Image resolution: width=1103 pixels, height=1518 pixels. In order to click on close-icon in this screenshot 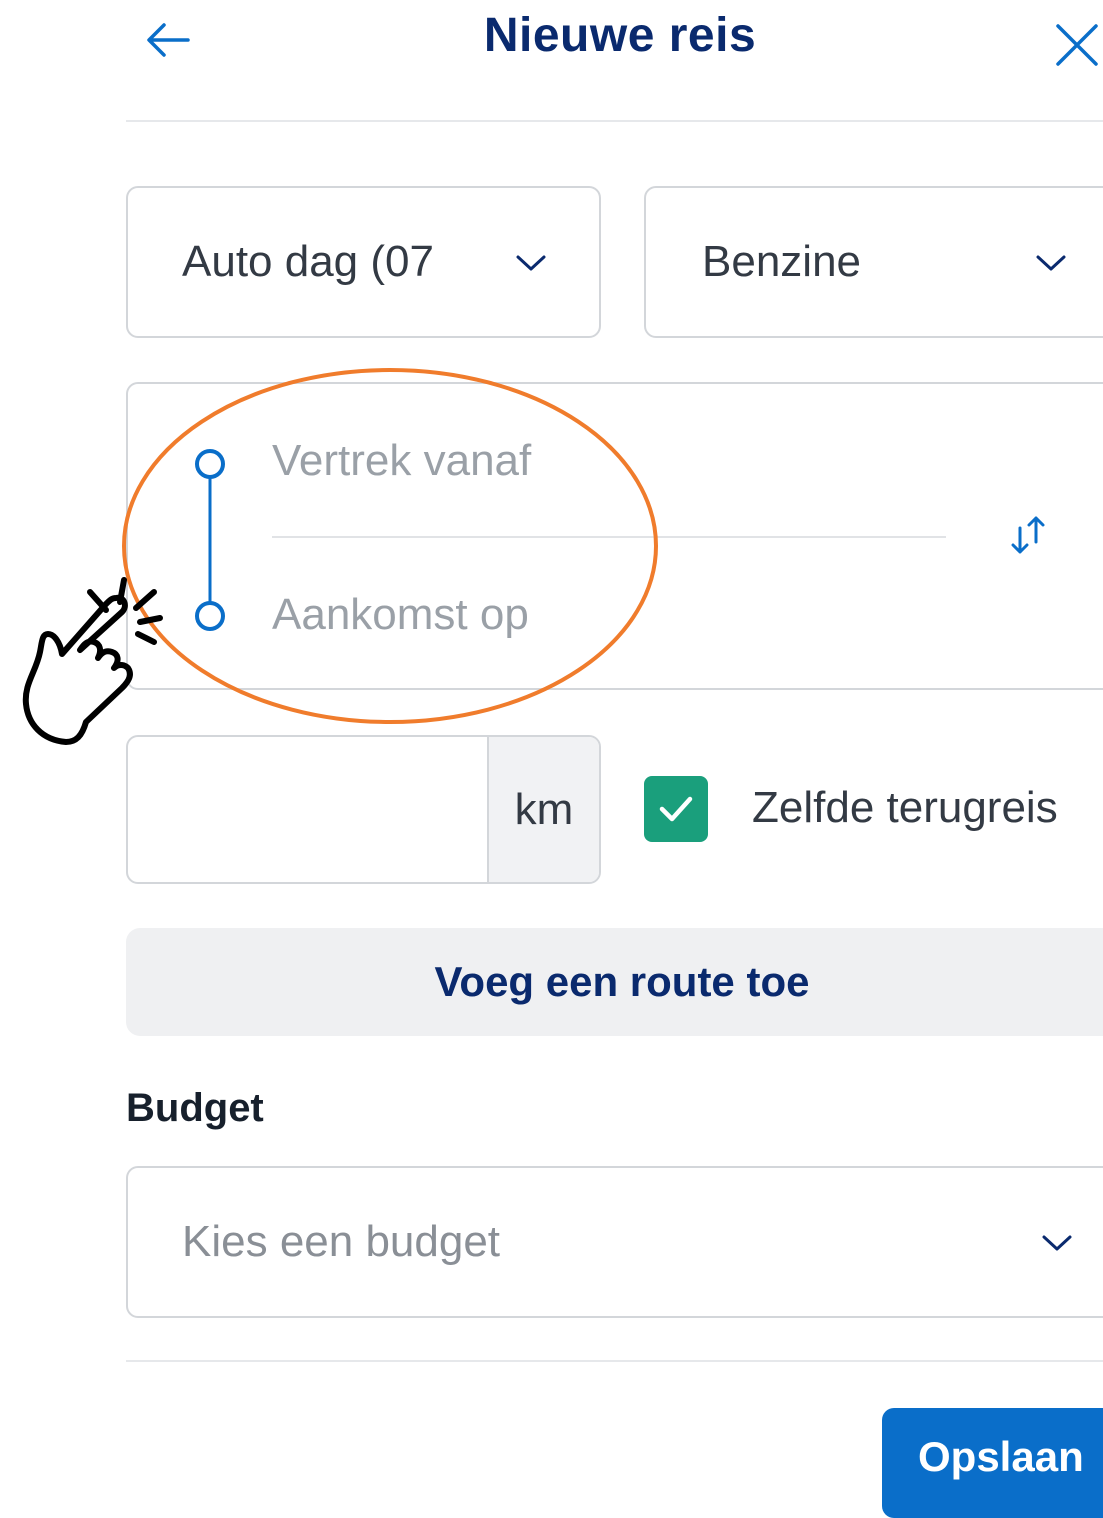, I will do `click(1077, 45)`.